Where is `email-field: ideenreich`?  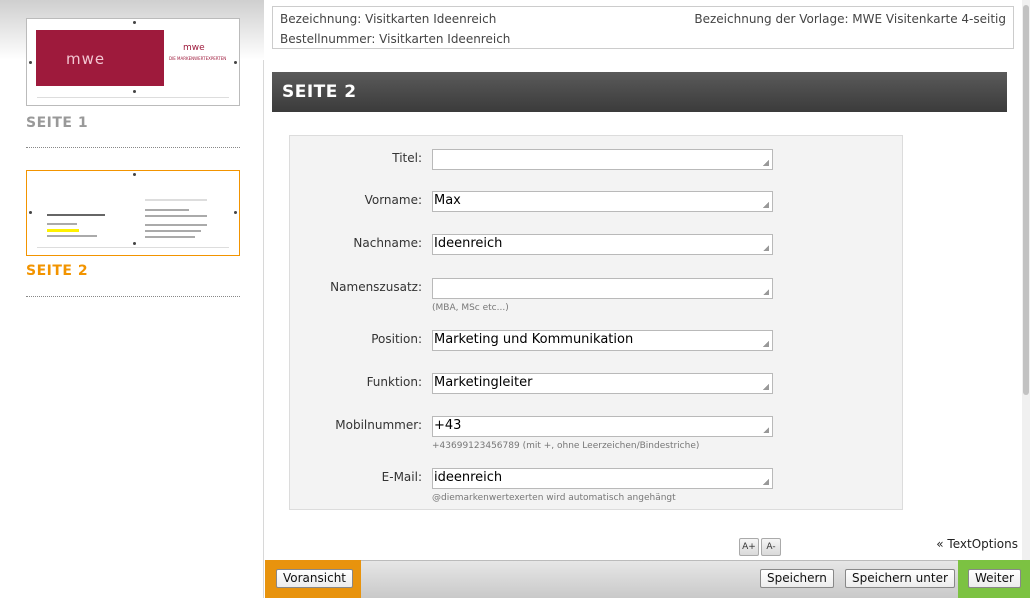
email-field: ideenreich is located at coordinates (602, 478).